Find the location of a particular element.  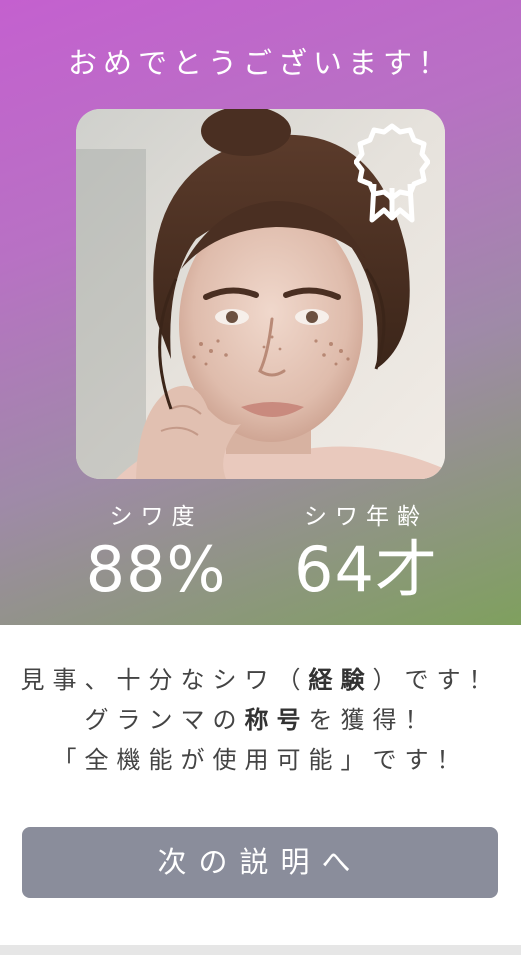

message-line-2: グランマの称号を獲得！ is located at coordinates (260, 720).